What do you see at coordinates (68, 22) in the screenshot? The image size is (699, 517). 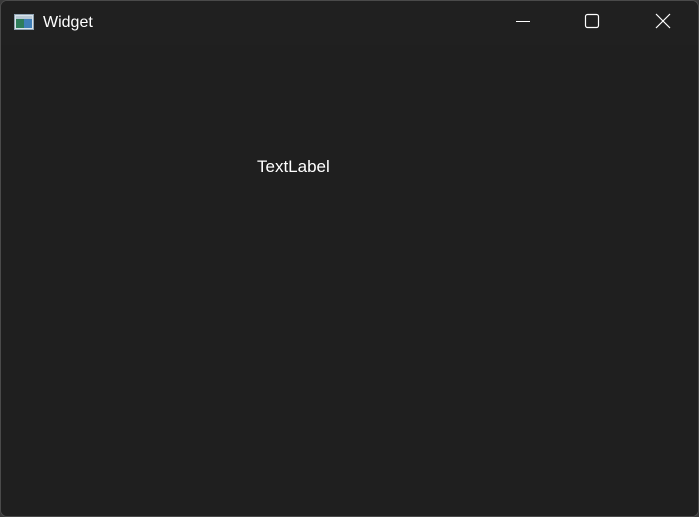 I see `window-title: Widget` at bounding box center [68, 22].